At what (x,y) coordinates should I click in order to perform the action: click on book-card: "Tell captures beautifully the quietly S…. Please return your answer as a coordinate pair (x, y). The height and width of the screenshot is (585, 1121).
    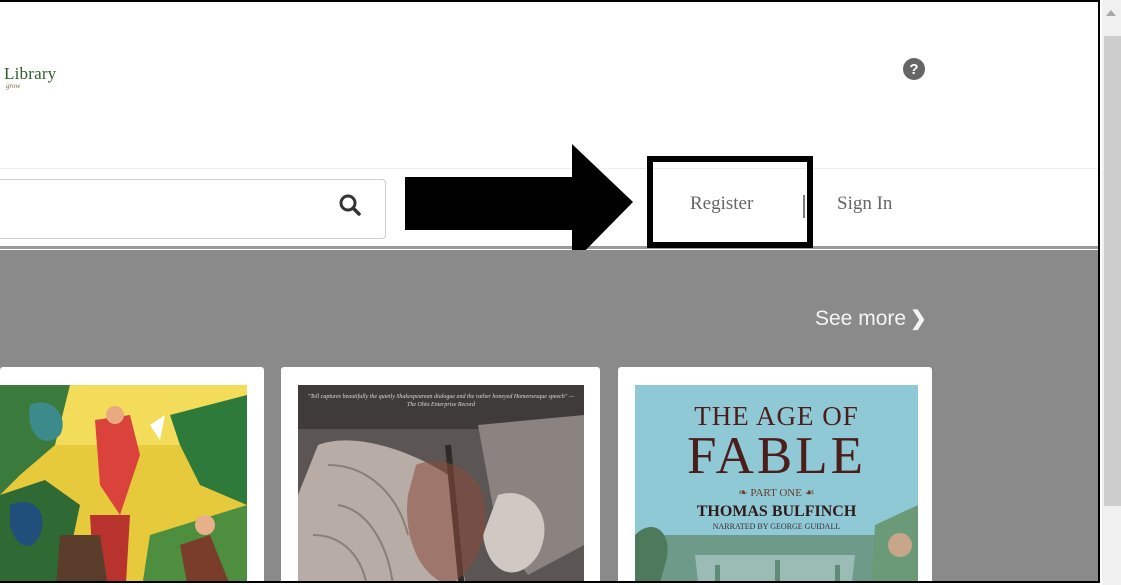
    Looking at the image, I should click on (440, 474).